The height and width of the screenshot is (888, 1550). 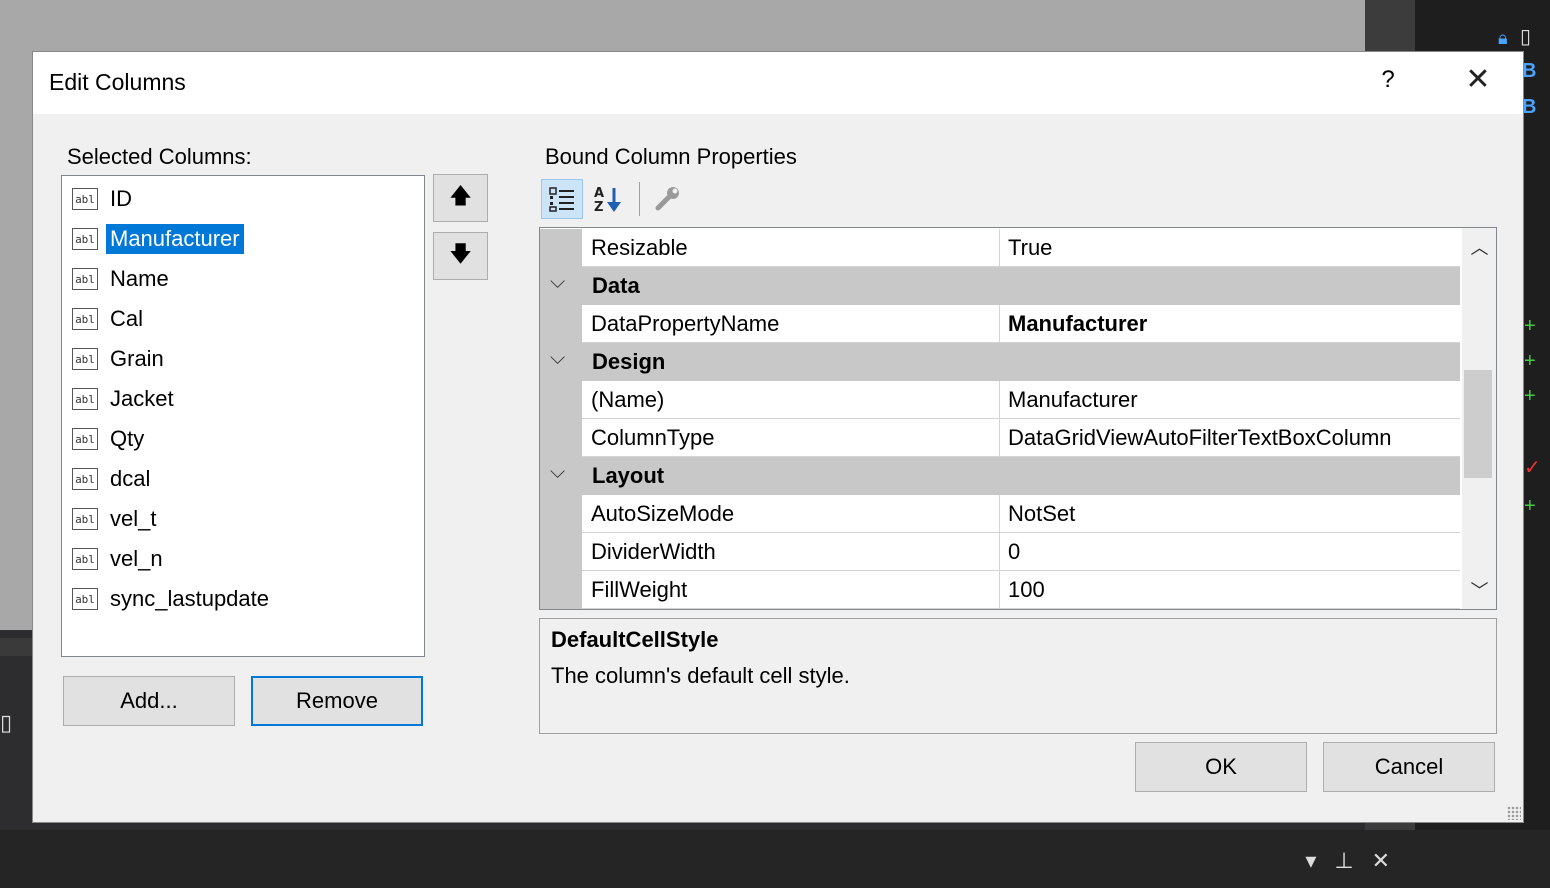 I want to click on property-name: DataPropertyName, so click(x=791, y=324).